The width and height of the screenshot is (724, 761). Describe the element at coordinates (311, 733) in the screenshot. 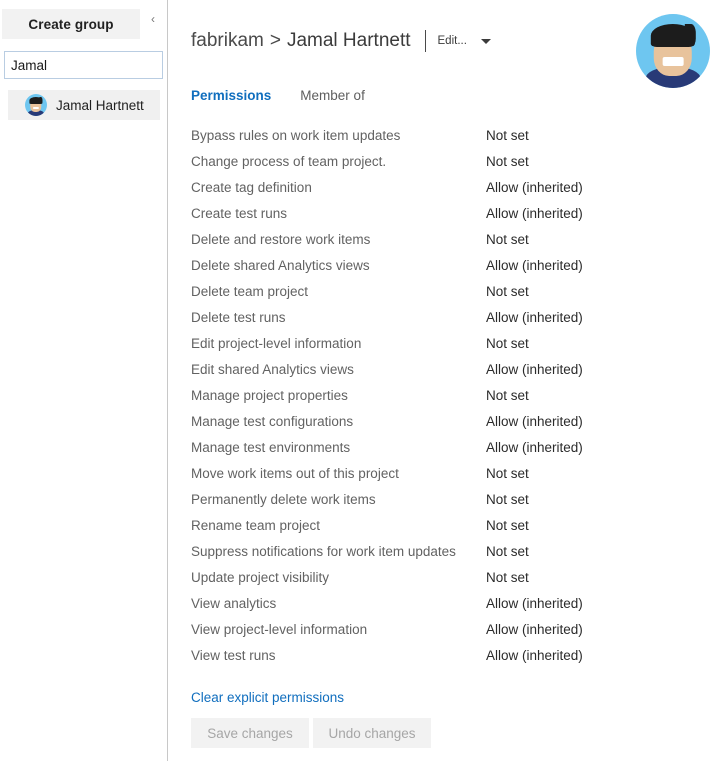

I see `action-button-row: Save changes Undo changes` at that location.